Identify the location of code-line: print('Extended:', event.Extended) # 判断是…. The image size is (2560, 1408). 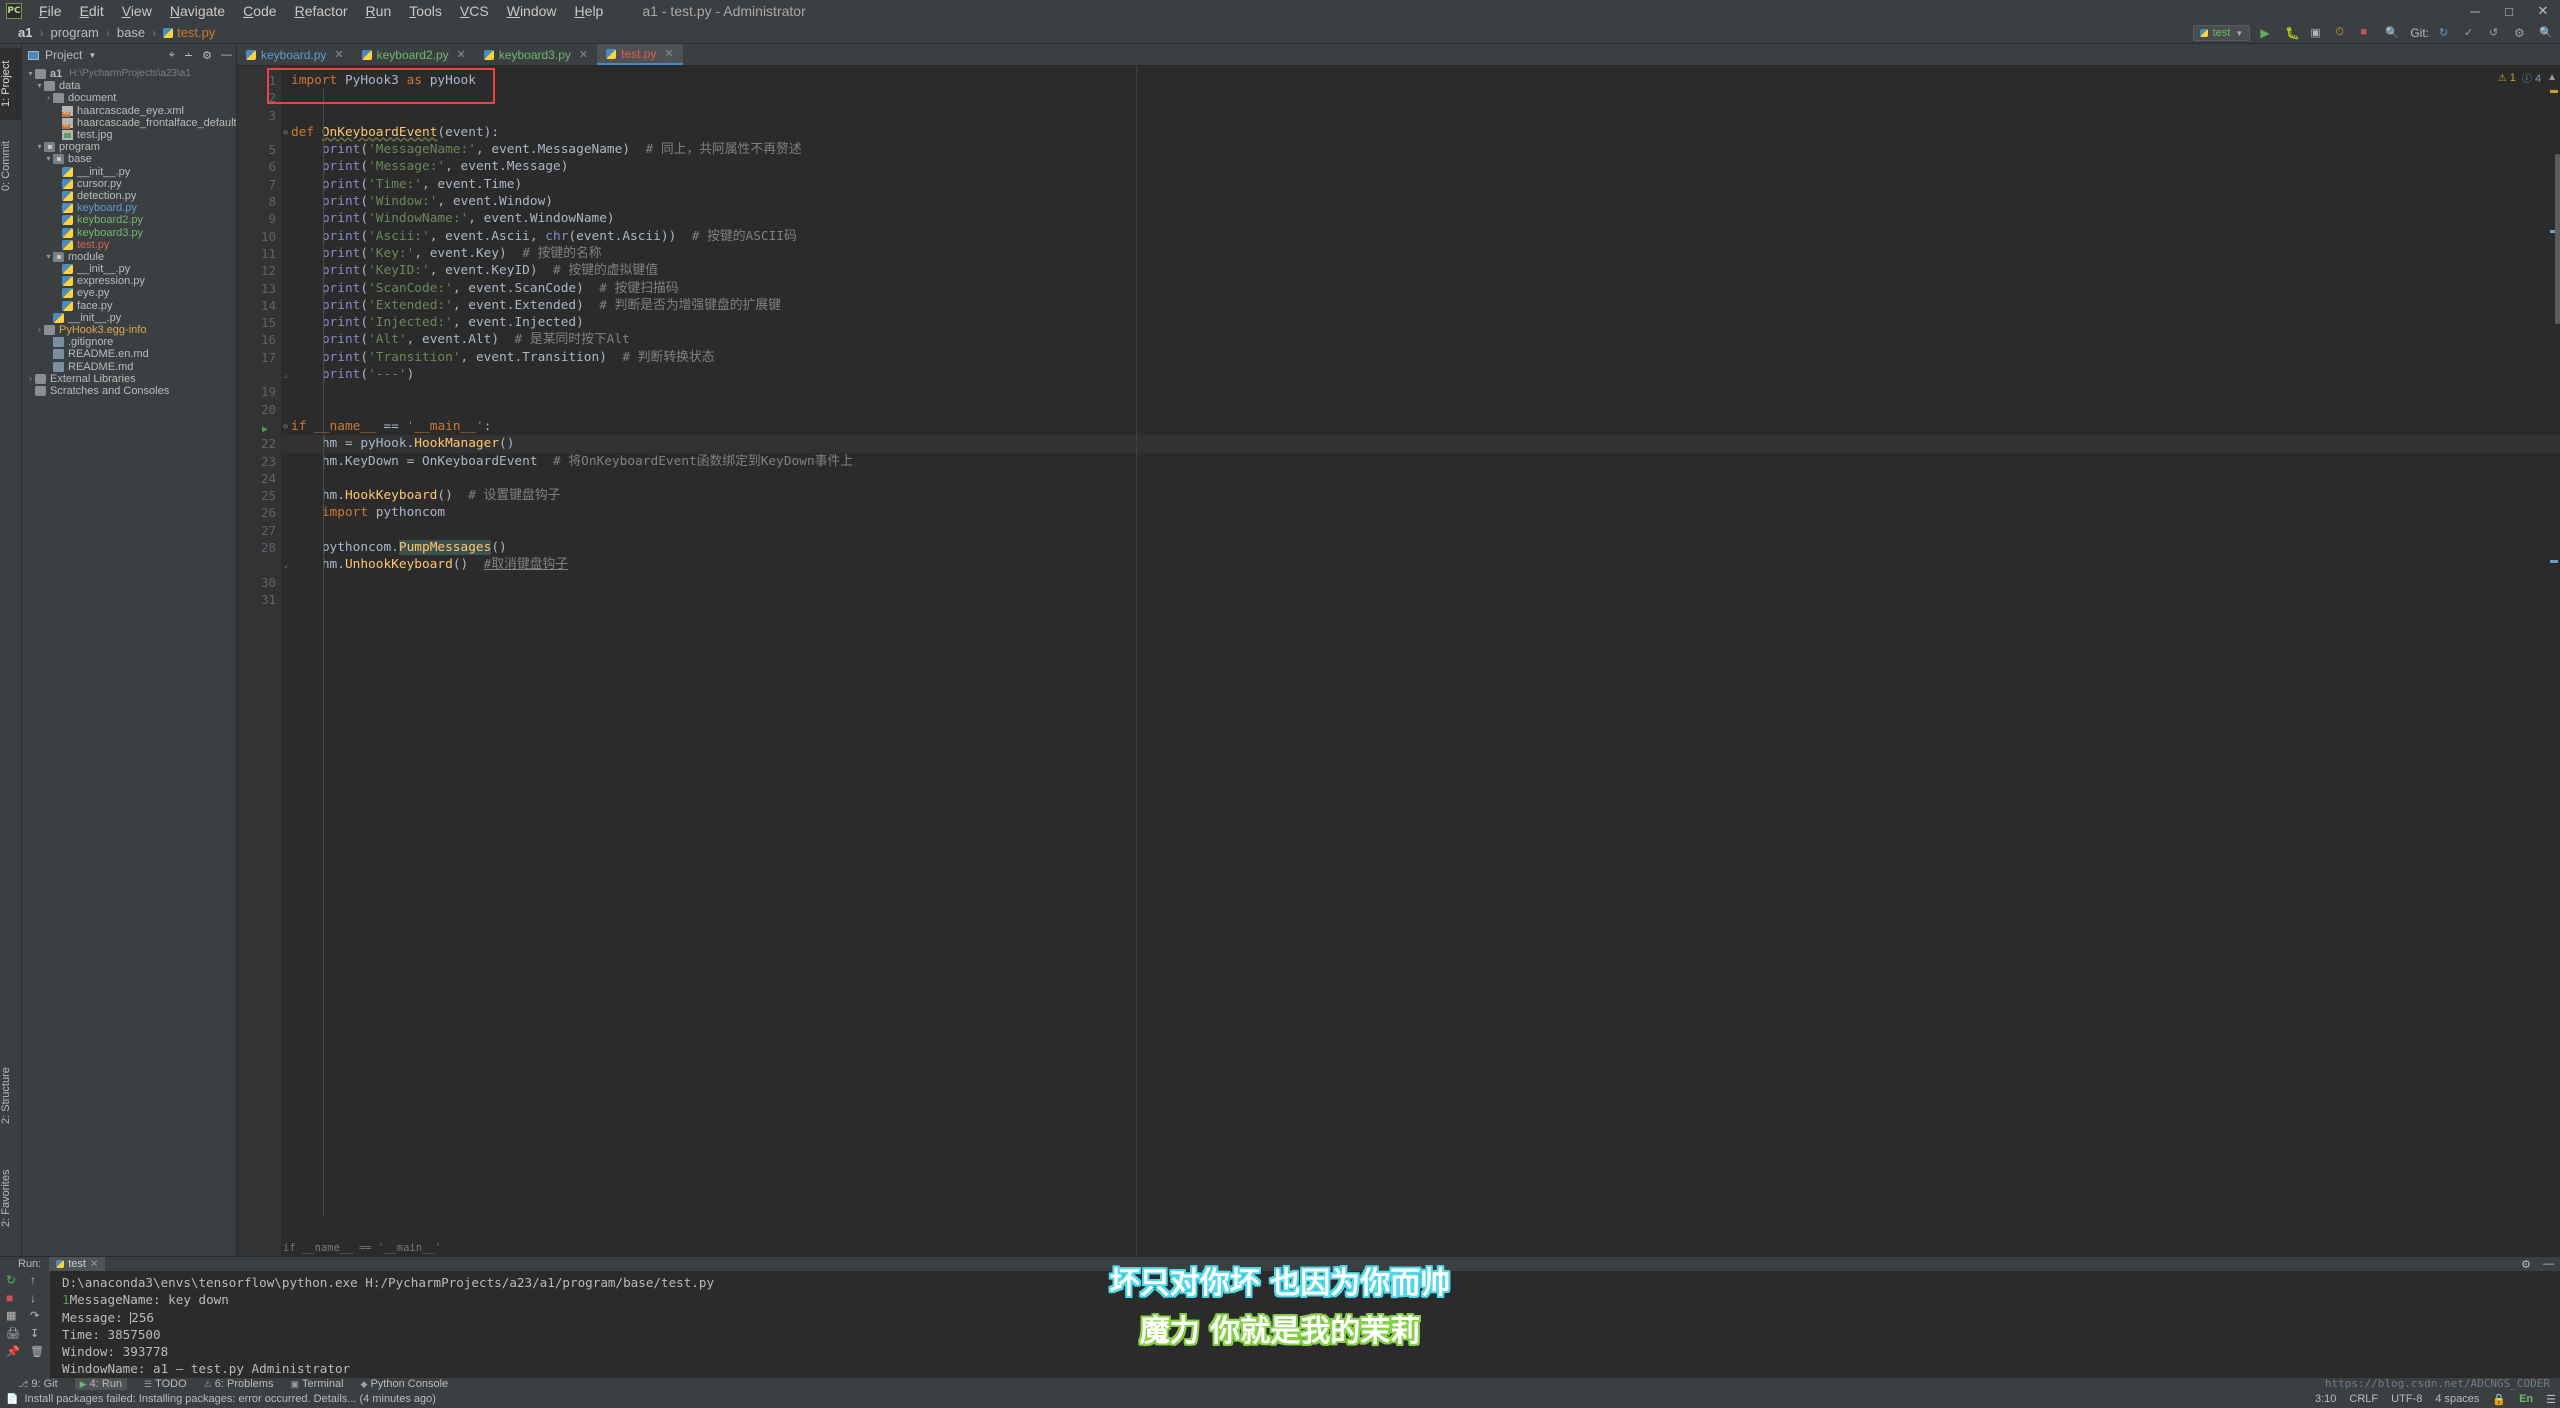
(1420, 305).